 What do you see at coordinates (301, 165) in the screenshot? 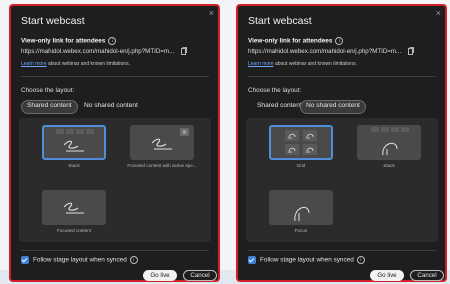
I see `layout-label-grid: Grid` at bounding box center [301, 165].